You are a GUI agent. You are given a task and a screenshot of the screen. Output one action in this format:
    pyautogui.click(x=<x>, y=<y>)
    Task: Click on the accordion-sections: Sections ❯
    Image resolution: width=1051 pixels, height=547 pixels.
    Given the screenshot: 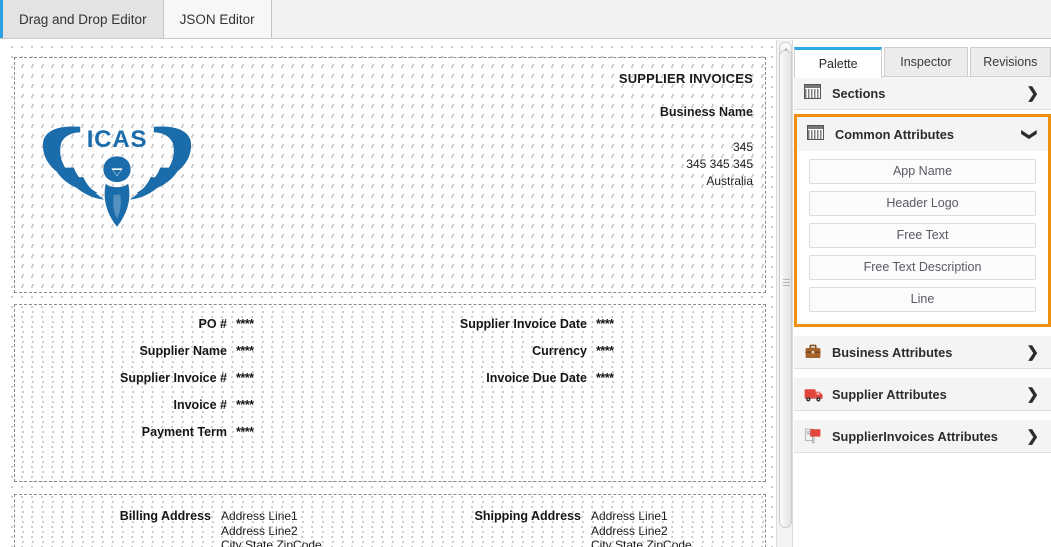 What is the action you would take?
    pyautogui.click(x=922, y=93)
    